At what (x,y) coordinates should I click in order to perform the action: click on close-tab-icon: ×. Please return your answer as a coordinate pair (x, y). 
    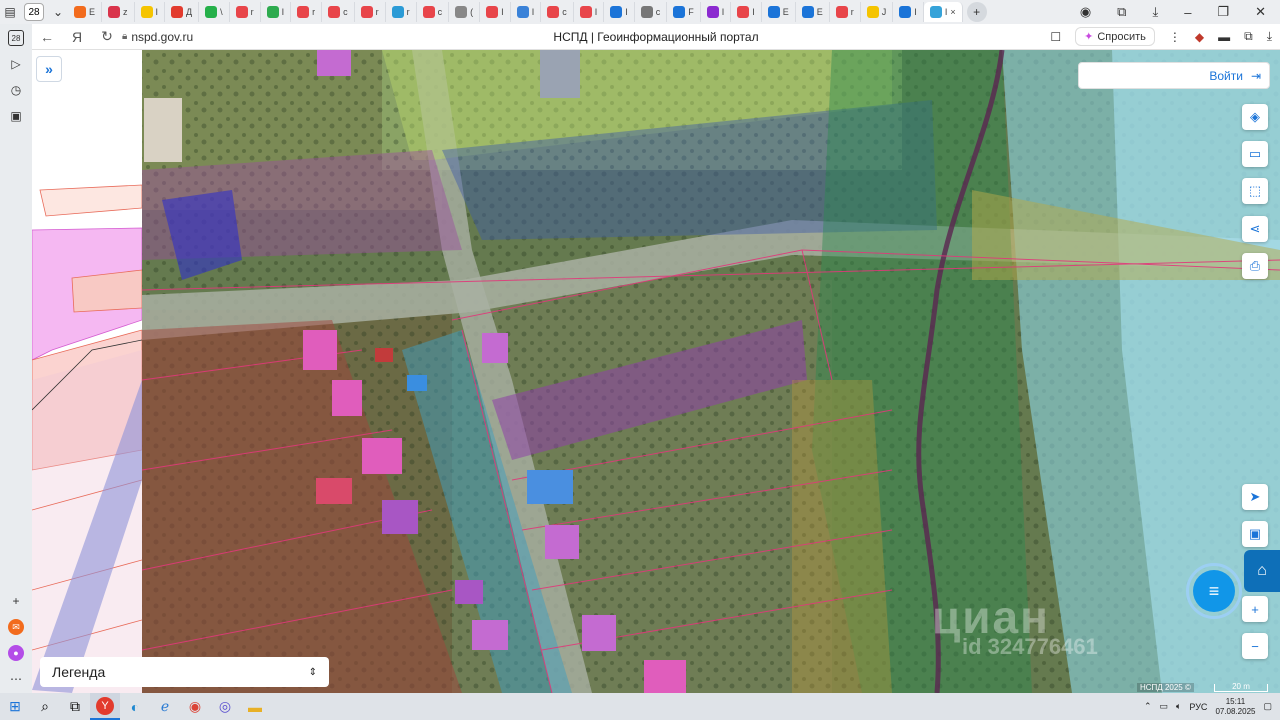
    Looking at the image, I should click on (952, 12).